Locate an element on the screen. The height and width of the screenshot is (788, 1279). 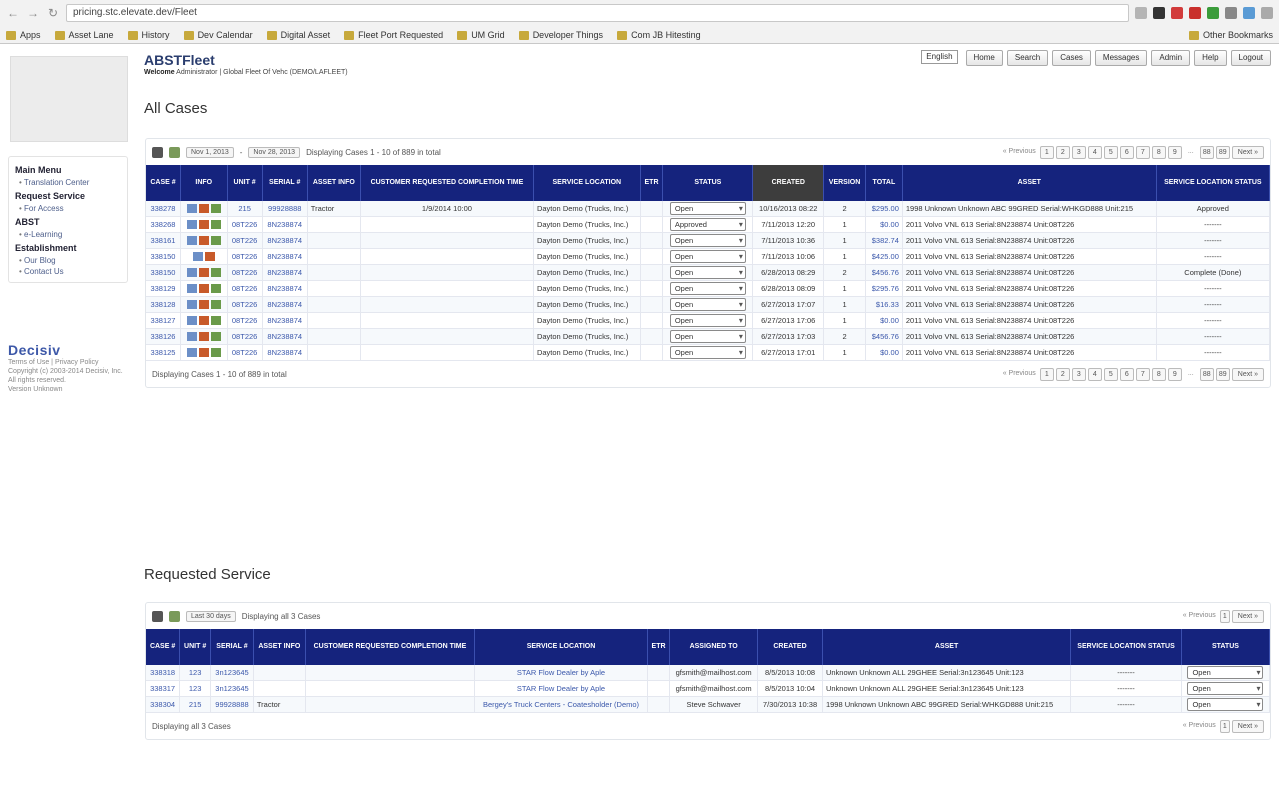
sidebar-item: For Access is located at coordinates (71, 208).